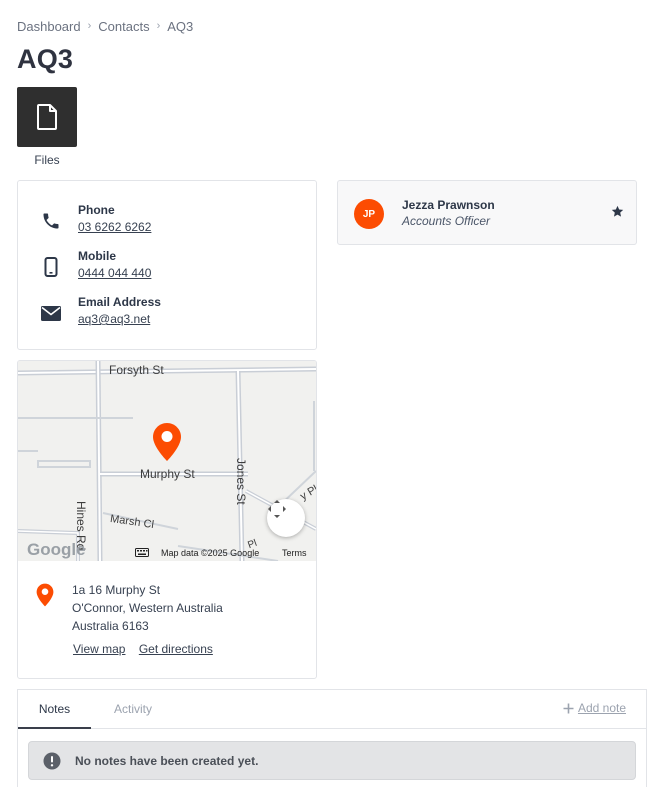  I want to click on email-row: Email Address aq3@aq3.net, so click(99, 311).